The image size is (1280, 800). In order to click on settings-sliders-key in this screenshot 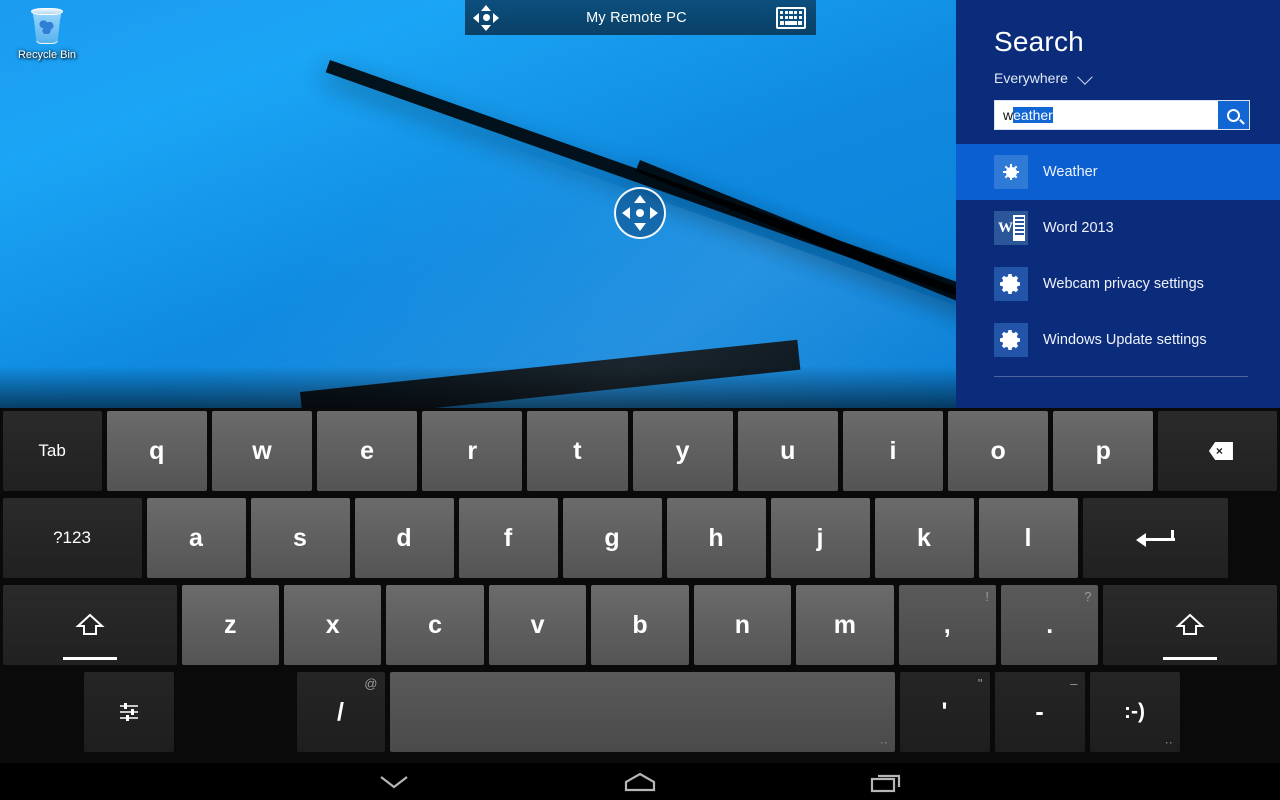, I will do `click(128, 712)`.